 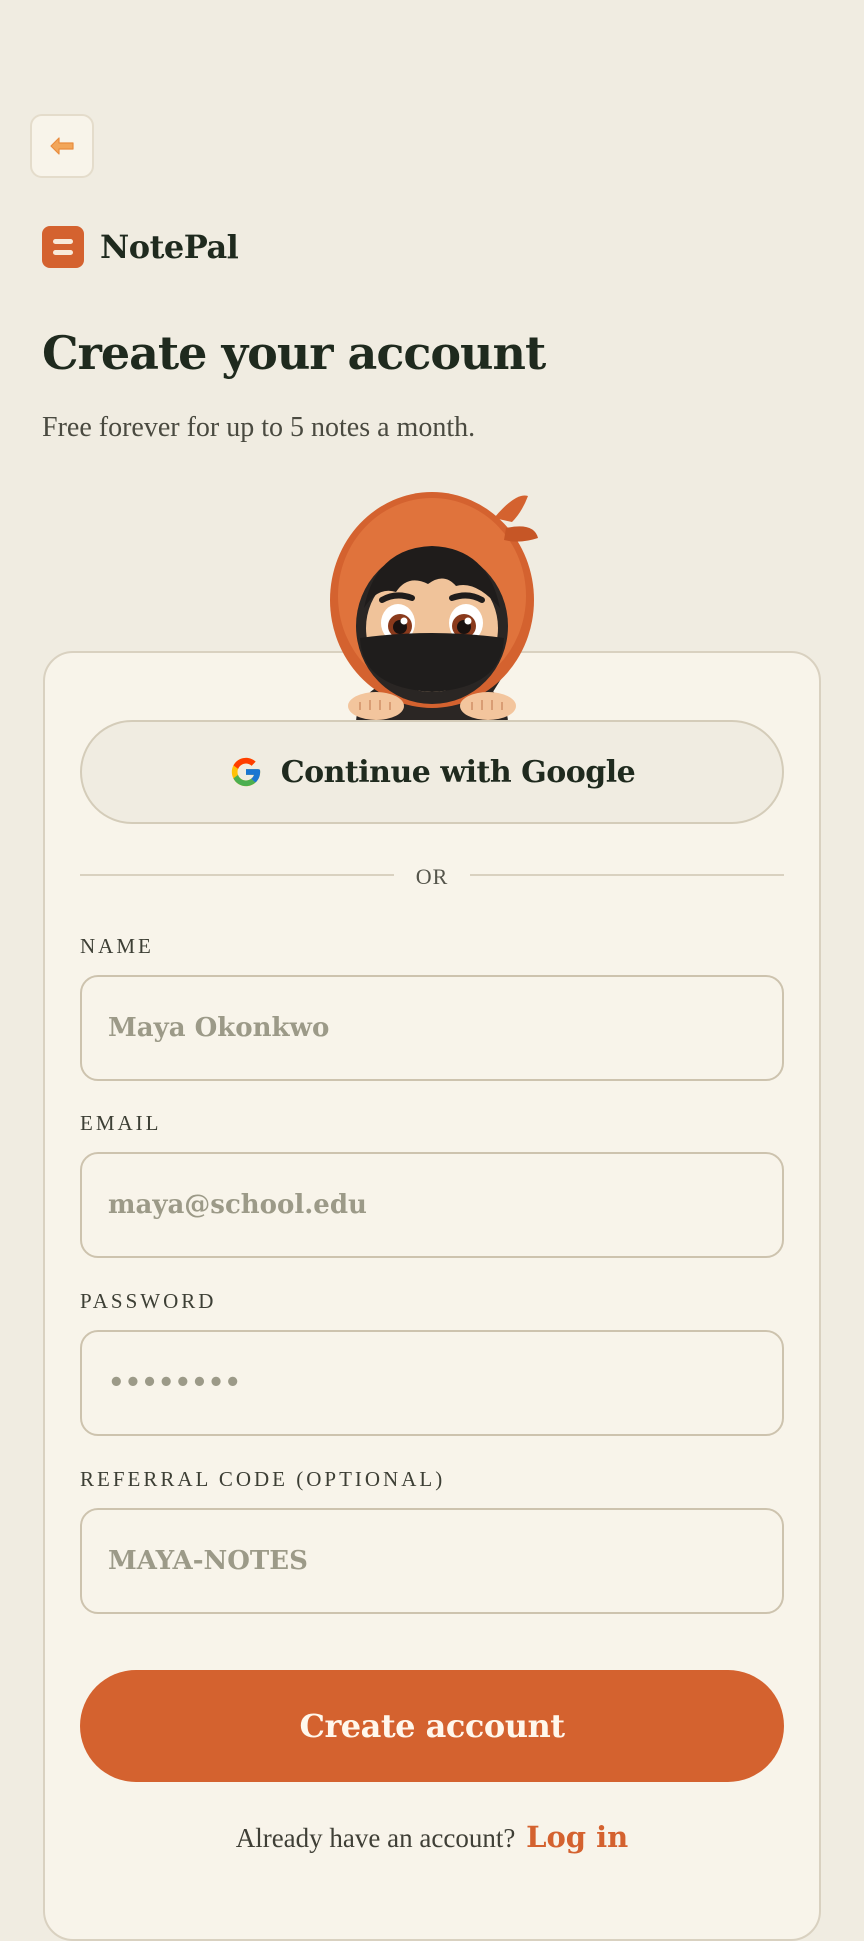 What do you see at coordinates (432, 1028) in the screenshot?
I see `name-field: Maya Okonkwo` at bounding box center [432, 1028].